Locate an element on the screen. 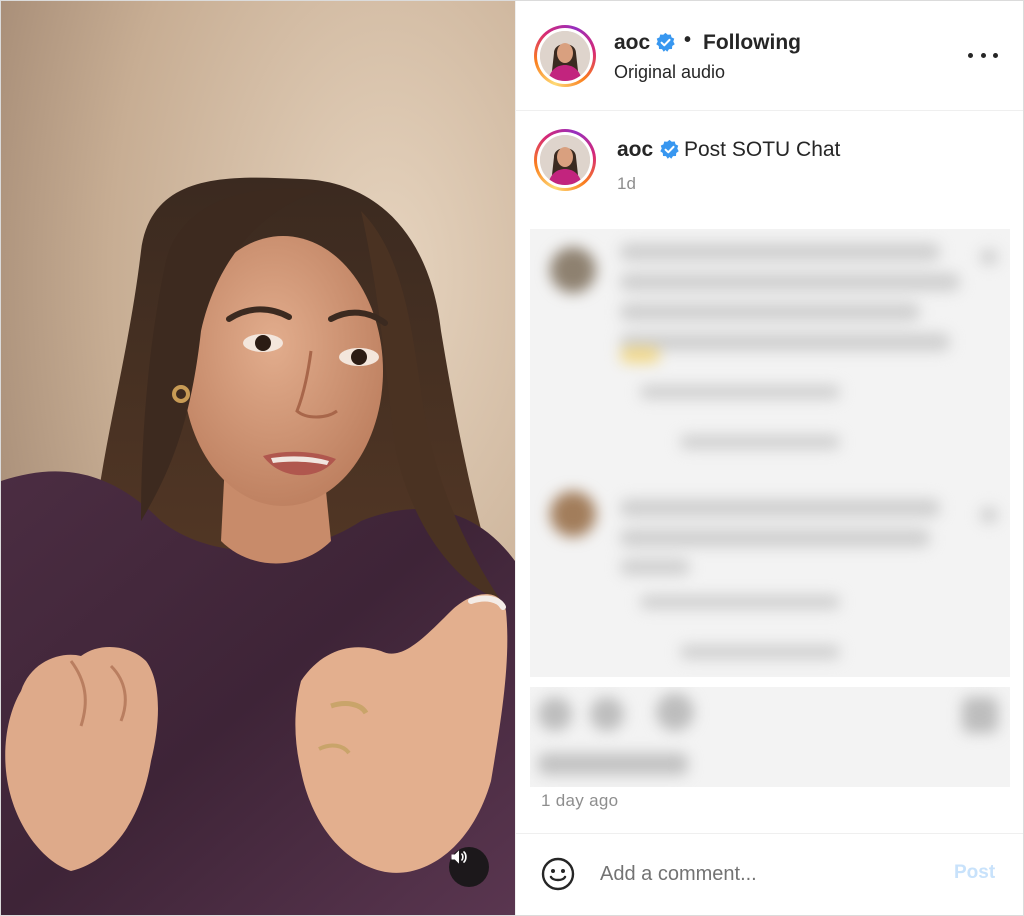 The image size is (1024, 916). comment-input is located at coordinates (770, 874).